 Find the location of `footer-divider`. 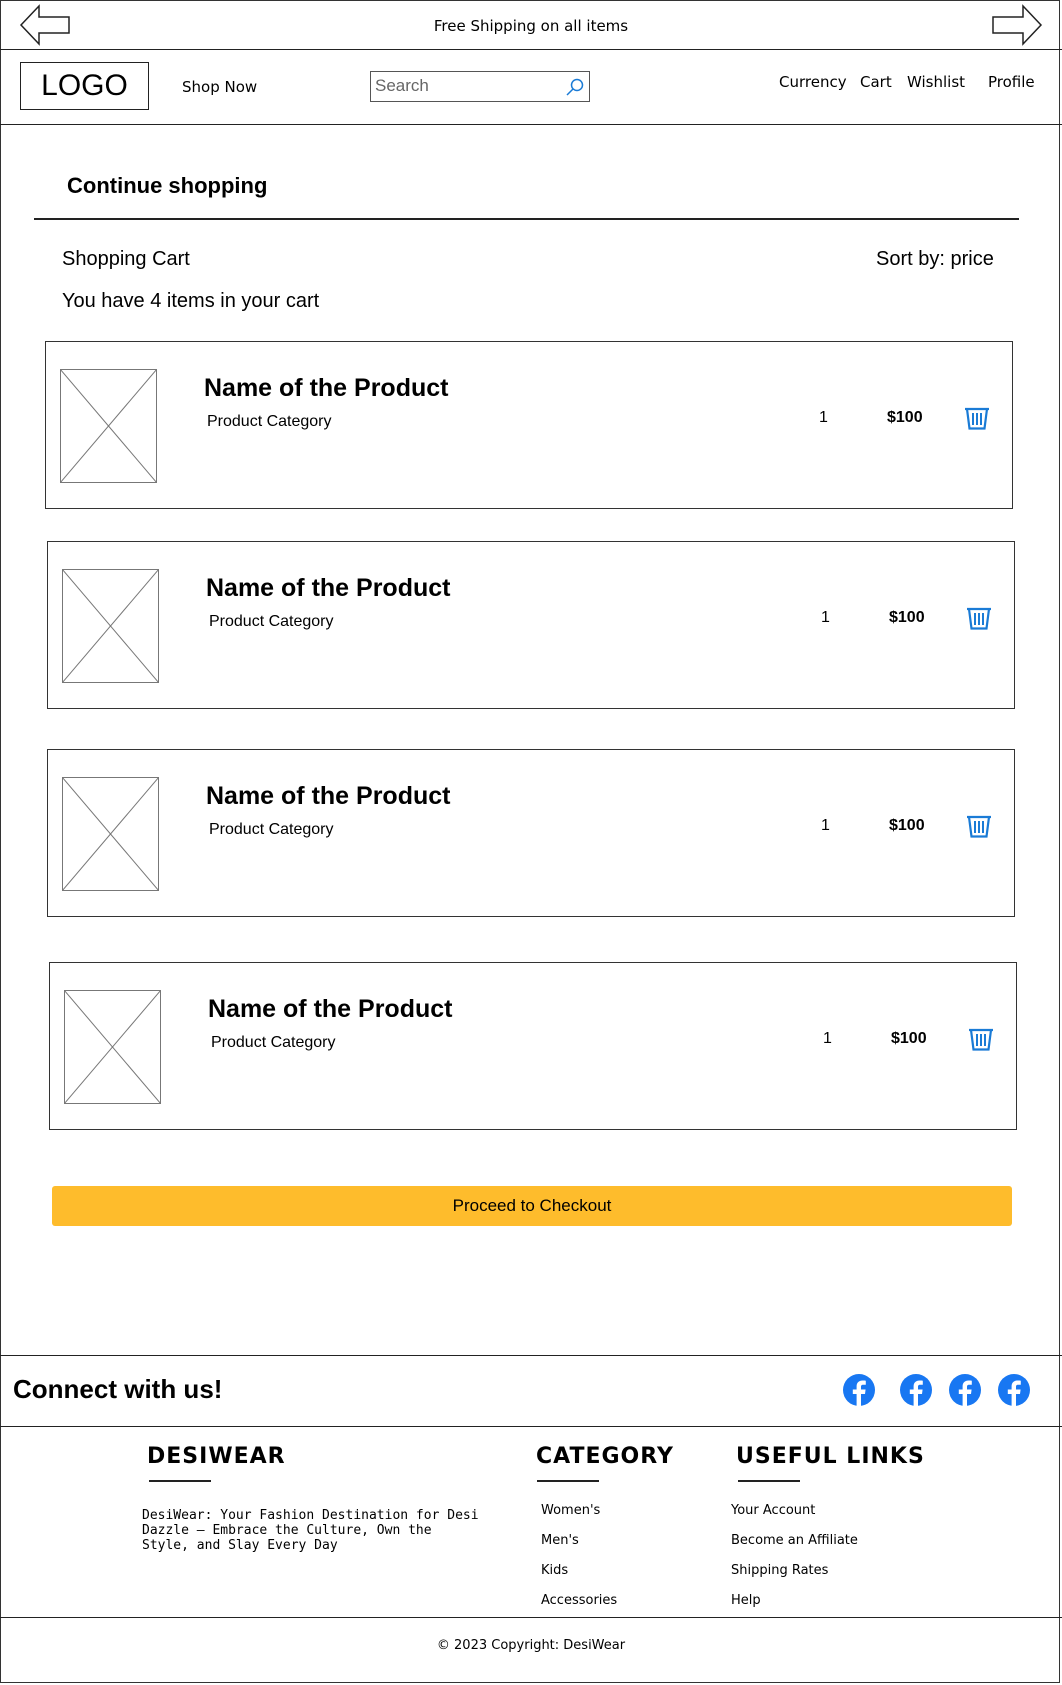

footer-divider is located at coordinates (531, 1617).